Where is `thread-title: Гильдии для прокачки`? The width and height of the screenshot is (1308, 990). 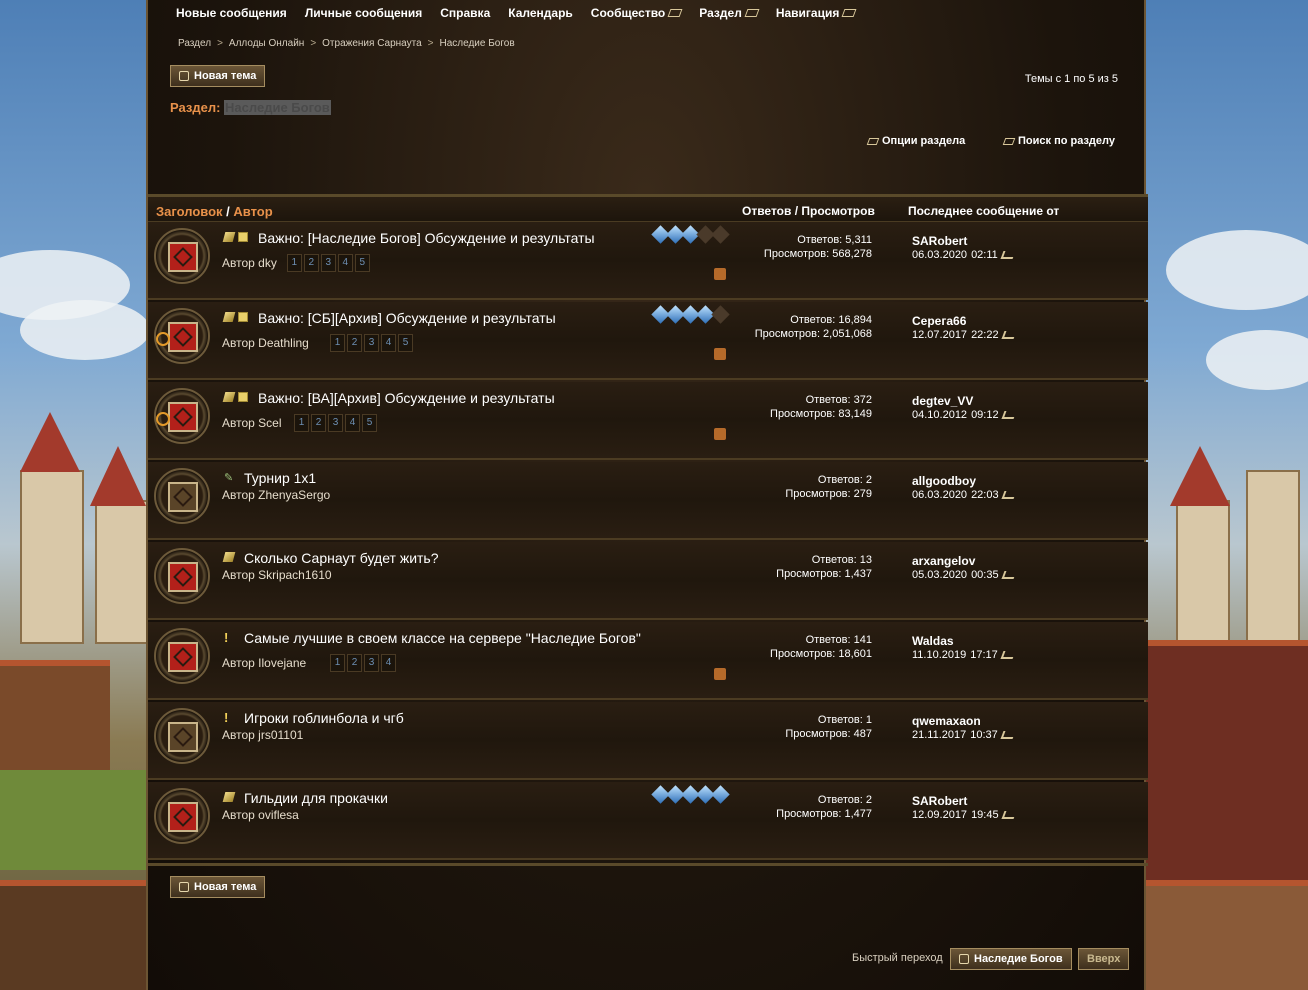
thread-title: Гильдии для прокачки is located at coordinates (316, 798).